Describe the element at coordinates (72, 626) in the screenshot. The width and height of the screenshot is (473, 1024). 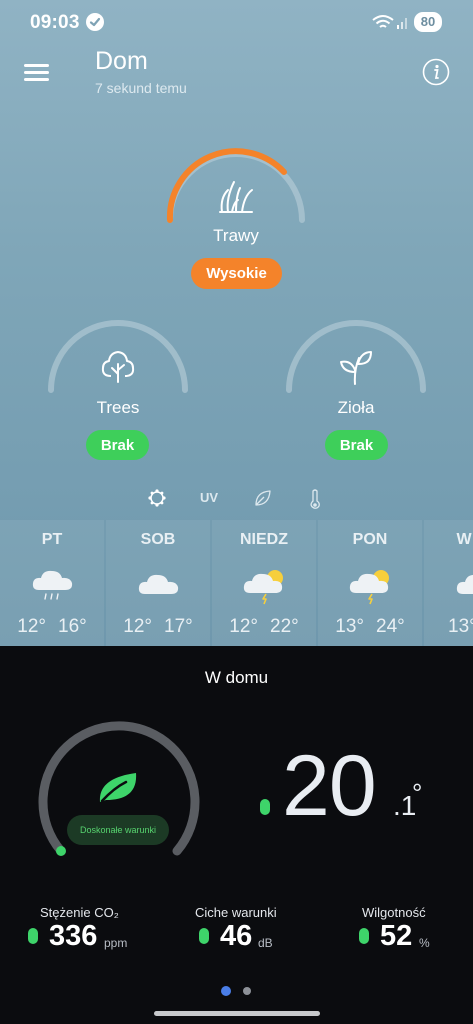
I see `forecast-high: 16°` at that location.